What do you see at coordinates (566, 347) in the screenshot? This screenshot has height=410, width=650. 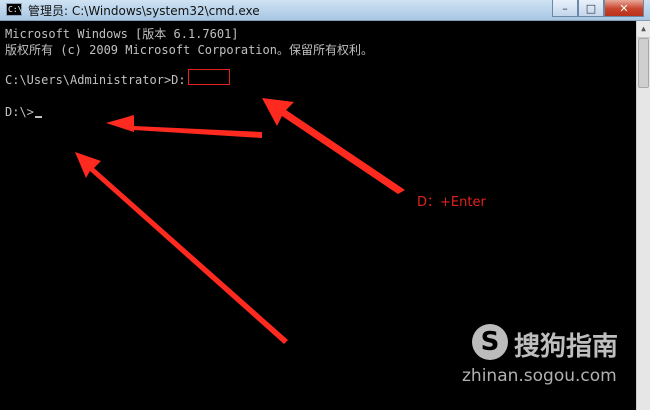 I see `watermark-brand: 搜狗指南` at bounding box center [566, 347].